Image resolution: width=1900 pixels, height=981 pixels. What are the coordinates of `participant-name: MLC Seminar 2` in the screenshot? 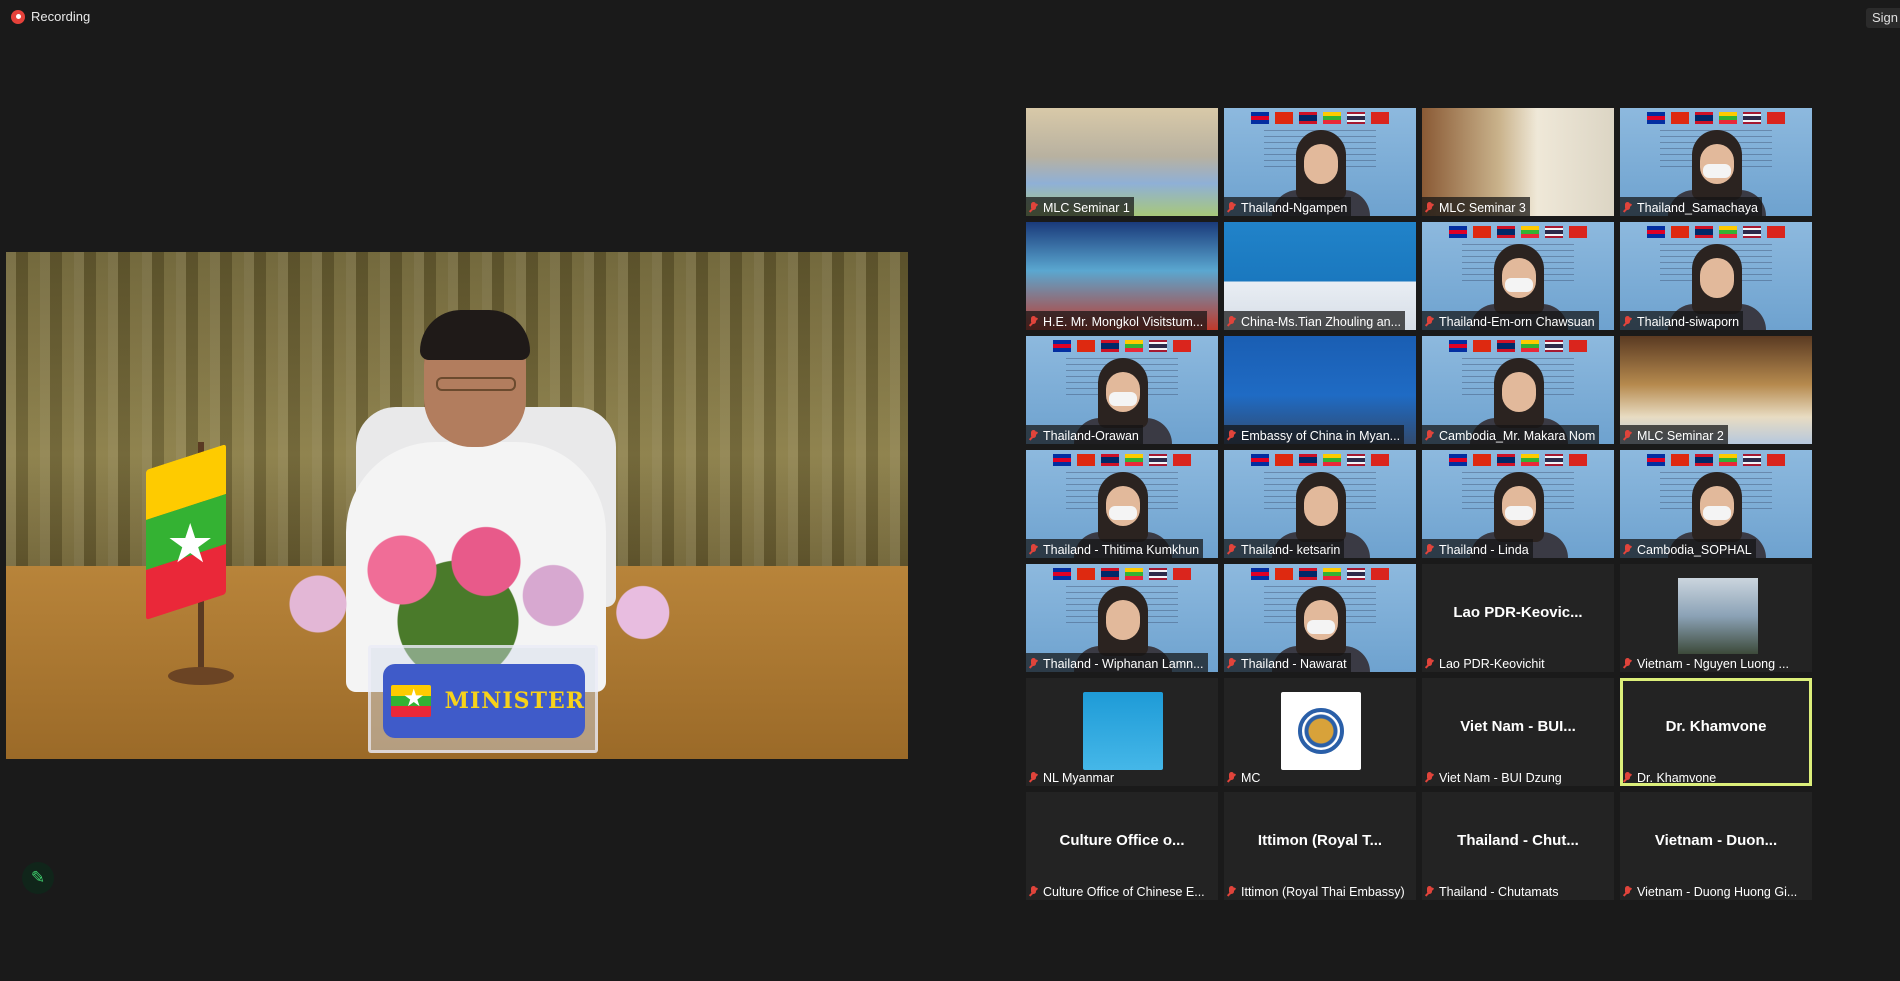 It's located at (1680, 435).